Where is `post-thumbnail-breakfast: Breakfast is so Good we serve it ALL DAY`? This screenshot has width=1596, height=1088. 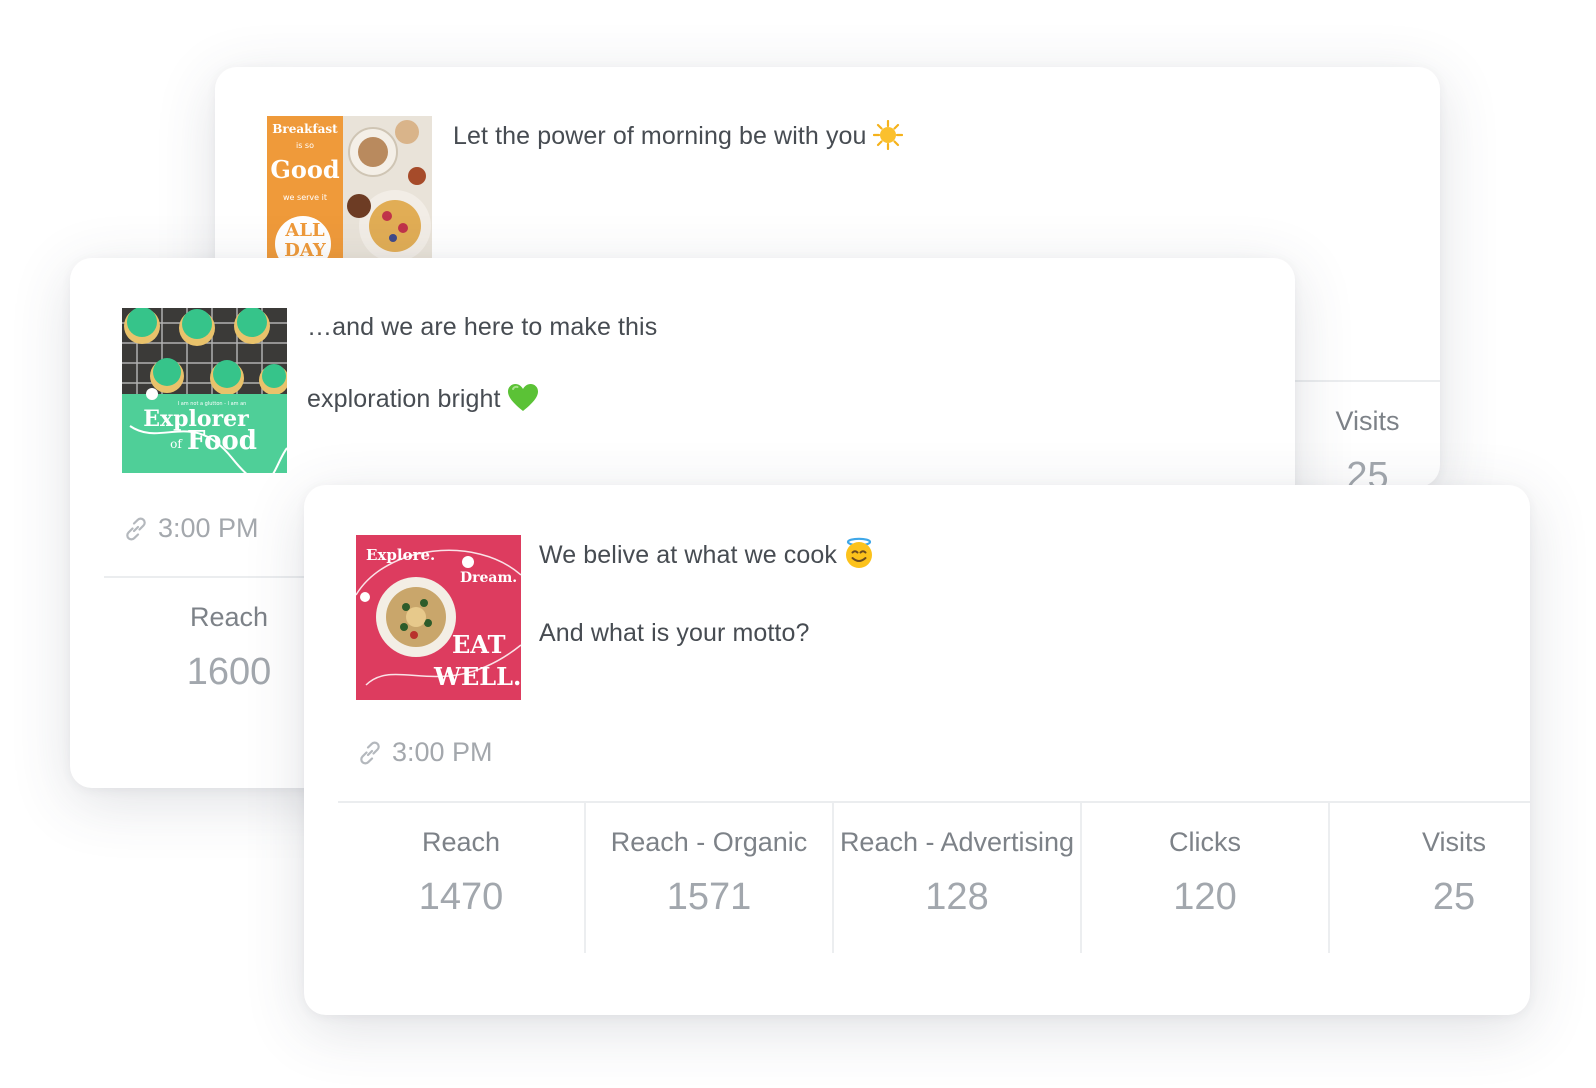 post-thumbnail-breakfast: Breakfast is so Good we serve it ALL DAY is located at coordinates (349, 187).